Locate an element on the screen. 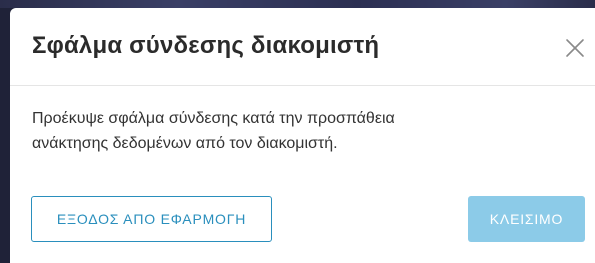 The image size is (595, 263). close-icon is located at coordinates (575, 51).